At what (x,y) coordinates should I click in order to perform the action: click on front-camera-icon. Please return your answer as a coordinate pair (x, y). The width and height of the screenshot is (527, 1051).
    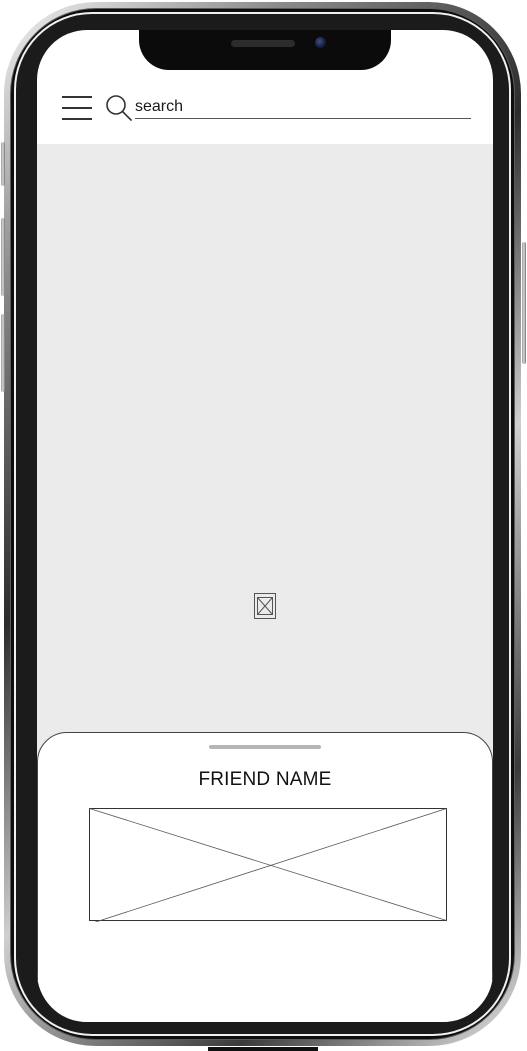
    Looking at the image, I should click on (320, 42).